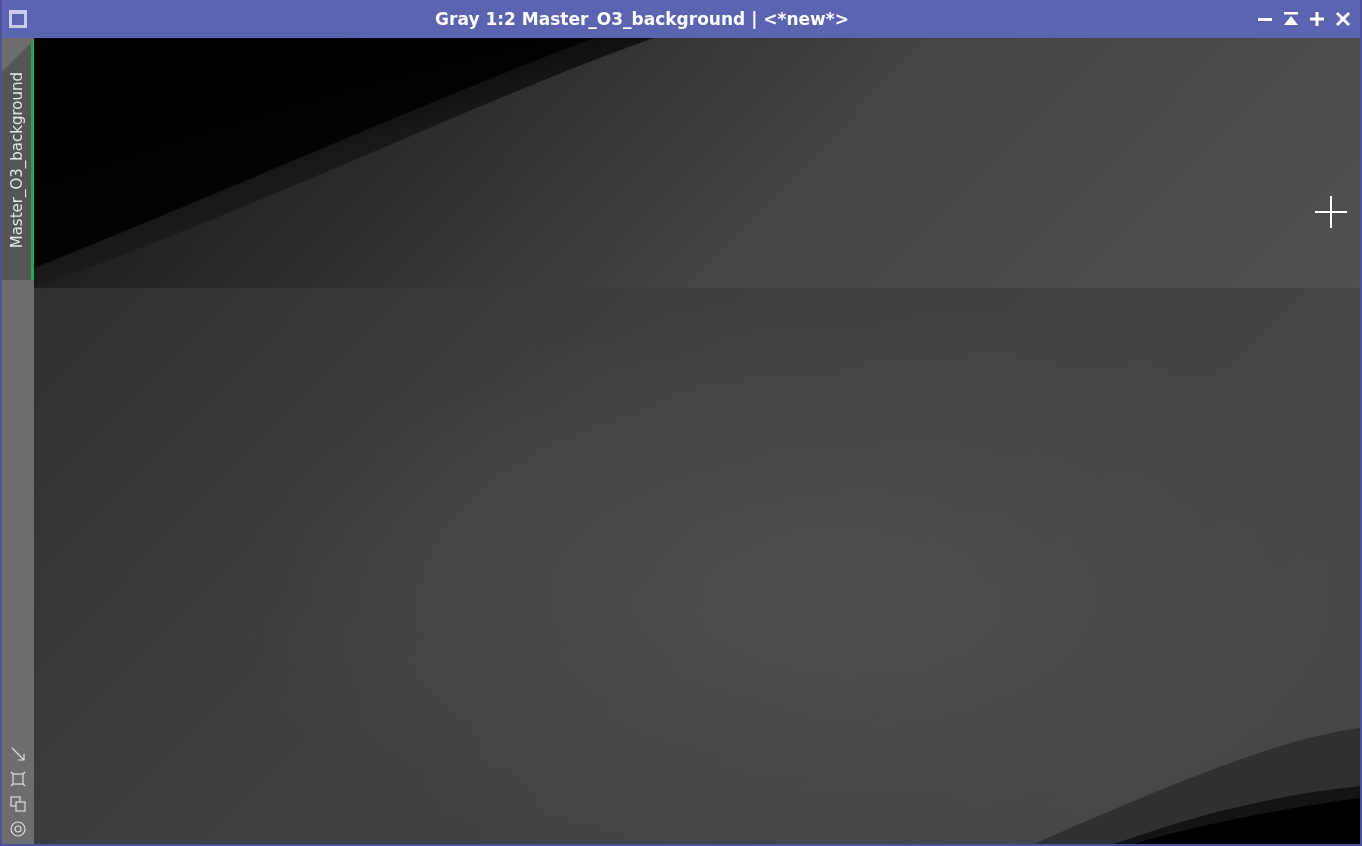 This screenshot has height=846, width=1362. What do you see at coordinates (18, 754) in the screenshot?
I see `arrow-icon` at bounding box center [18, 754].